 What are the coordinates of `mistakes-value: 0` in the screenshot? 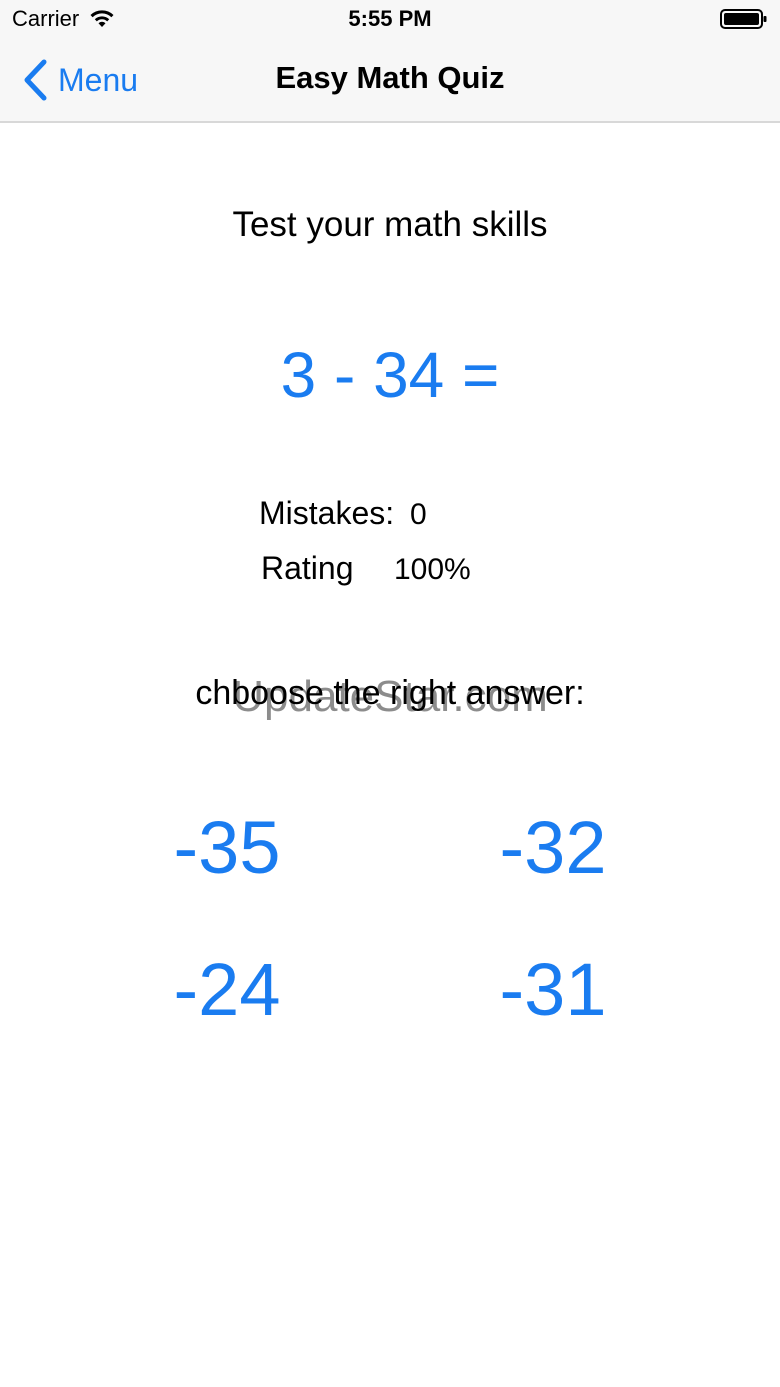 It's located at (418, 514).